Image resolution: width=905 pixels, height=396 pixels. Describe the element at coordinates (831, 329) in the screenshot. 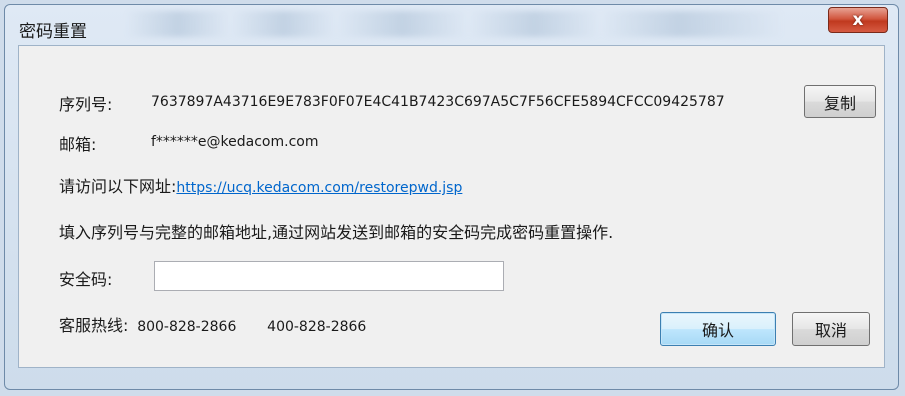

I see `cancel-button: 取消` at that location.